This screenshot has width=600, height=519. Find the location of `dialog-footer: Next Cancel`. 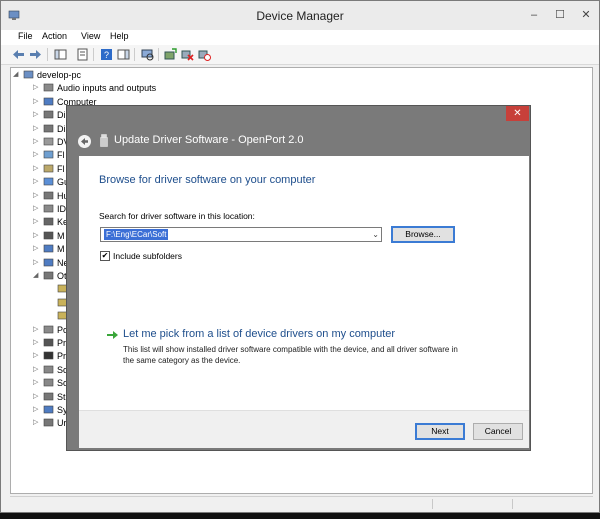

dialog-footer: Next Cancel is located at coordinates (304, 429).